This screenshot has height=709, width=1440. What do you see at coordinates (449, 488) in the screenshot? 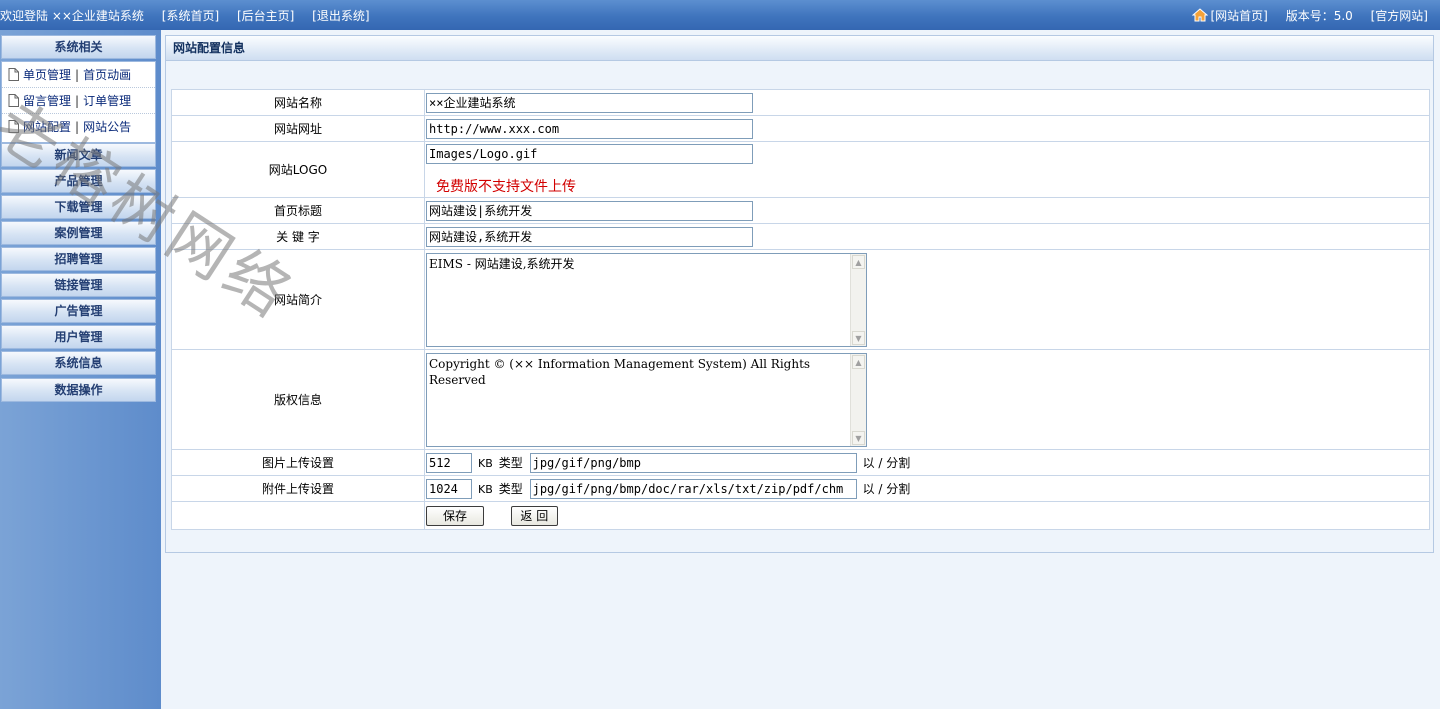
I see `attach-size-input` at bounding box center [449, 488].